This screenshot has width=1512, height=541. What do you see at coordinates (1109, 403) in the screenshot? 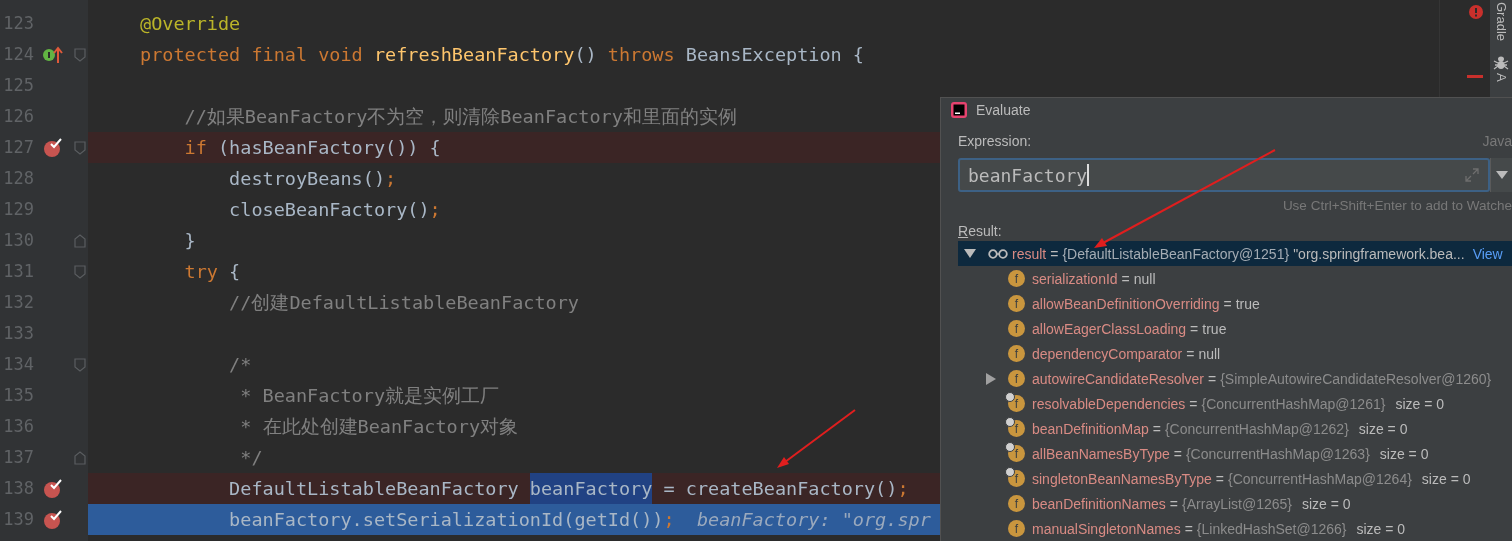
I see `field-name: resolvableDependencies` at bounding box center [1109, 403].